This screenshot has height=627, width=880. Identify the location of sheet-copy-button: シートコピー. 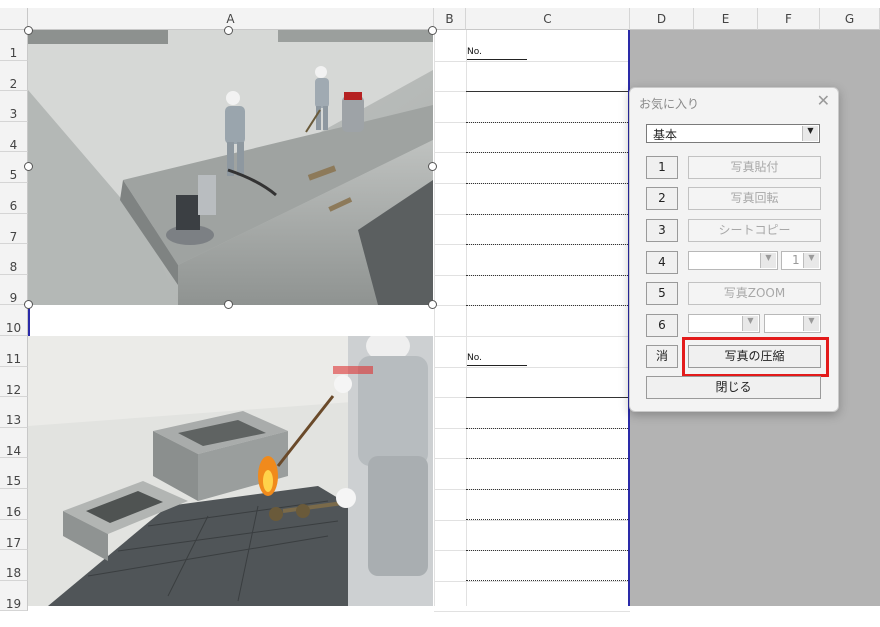
(754, 230).